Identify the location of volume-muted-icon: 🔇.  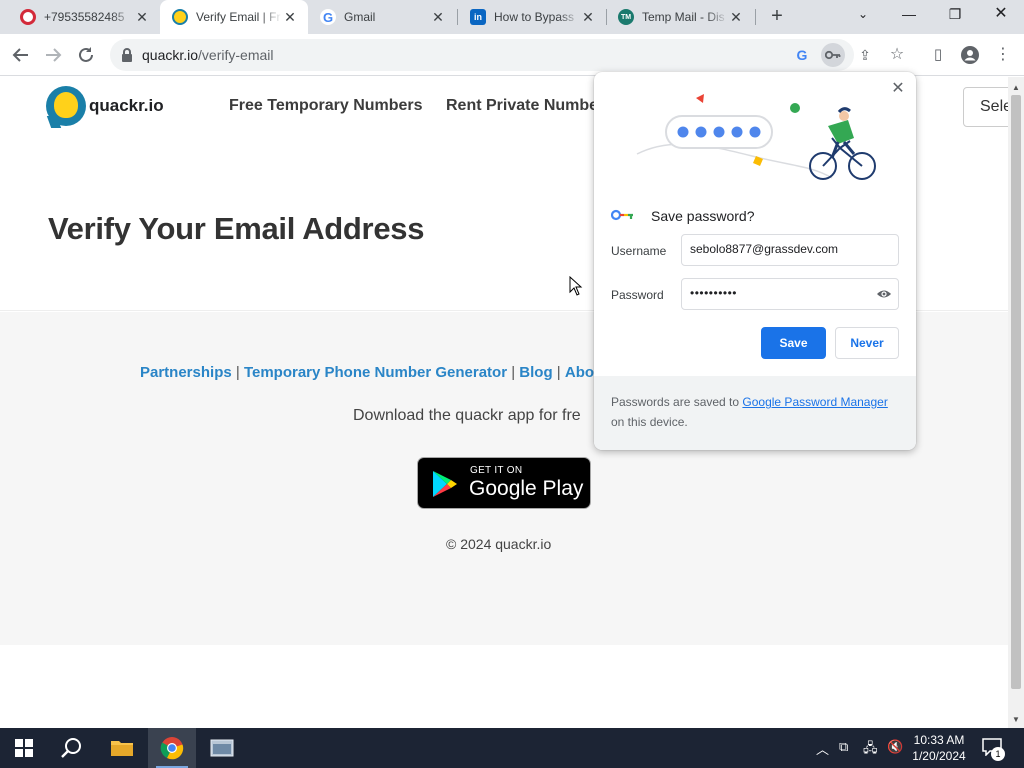
(895, 747).